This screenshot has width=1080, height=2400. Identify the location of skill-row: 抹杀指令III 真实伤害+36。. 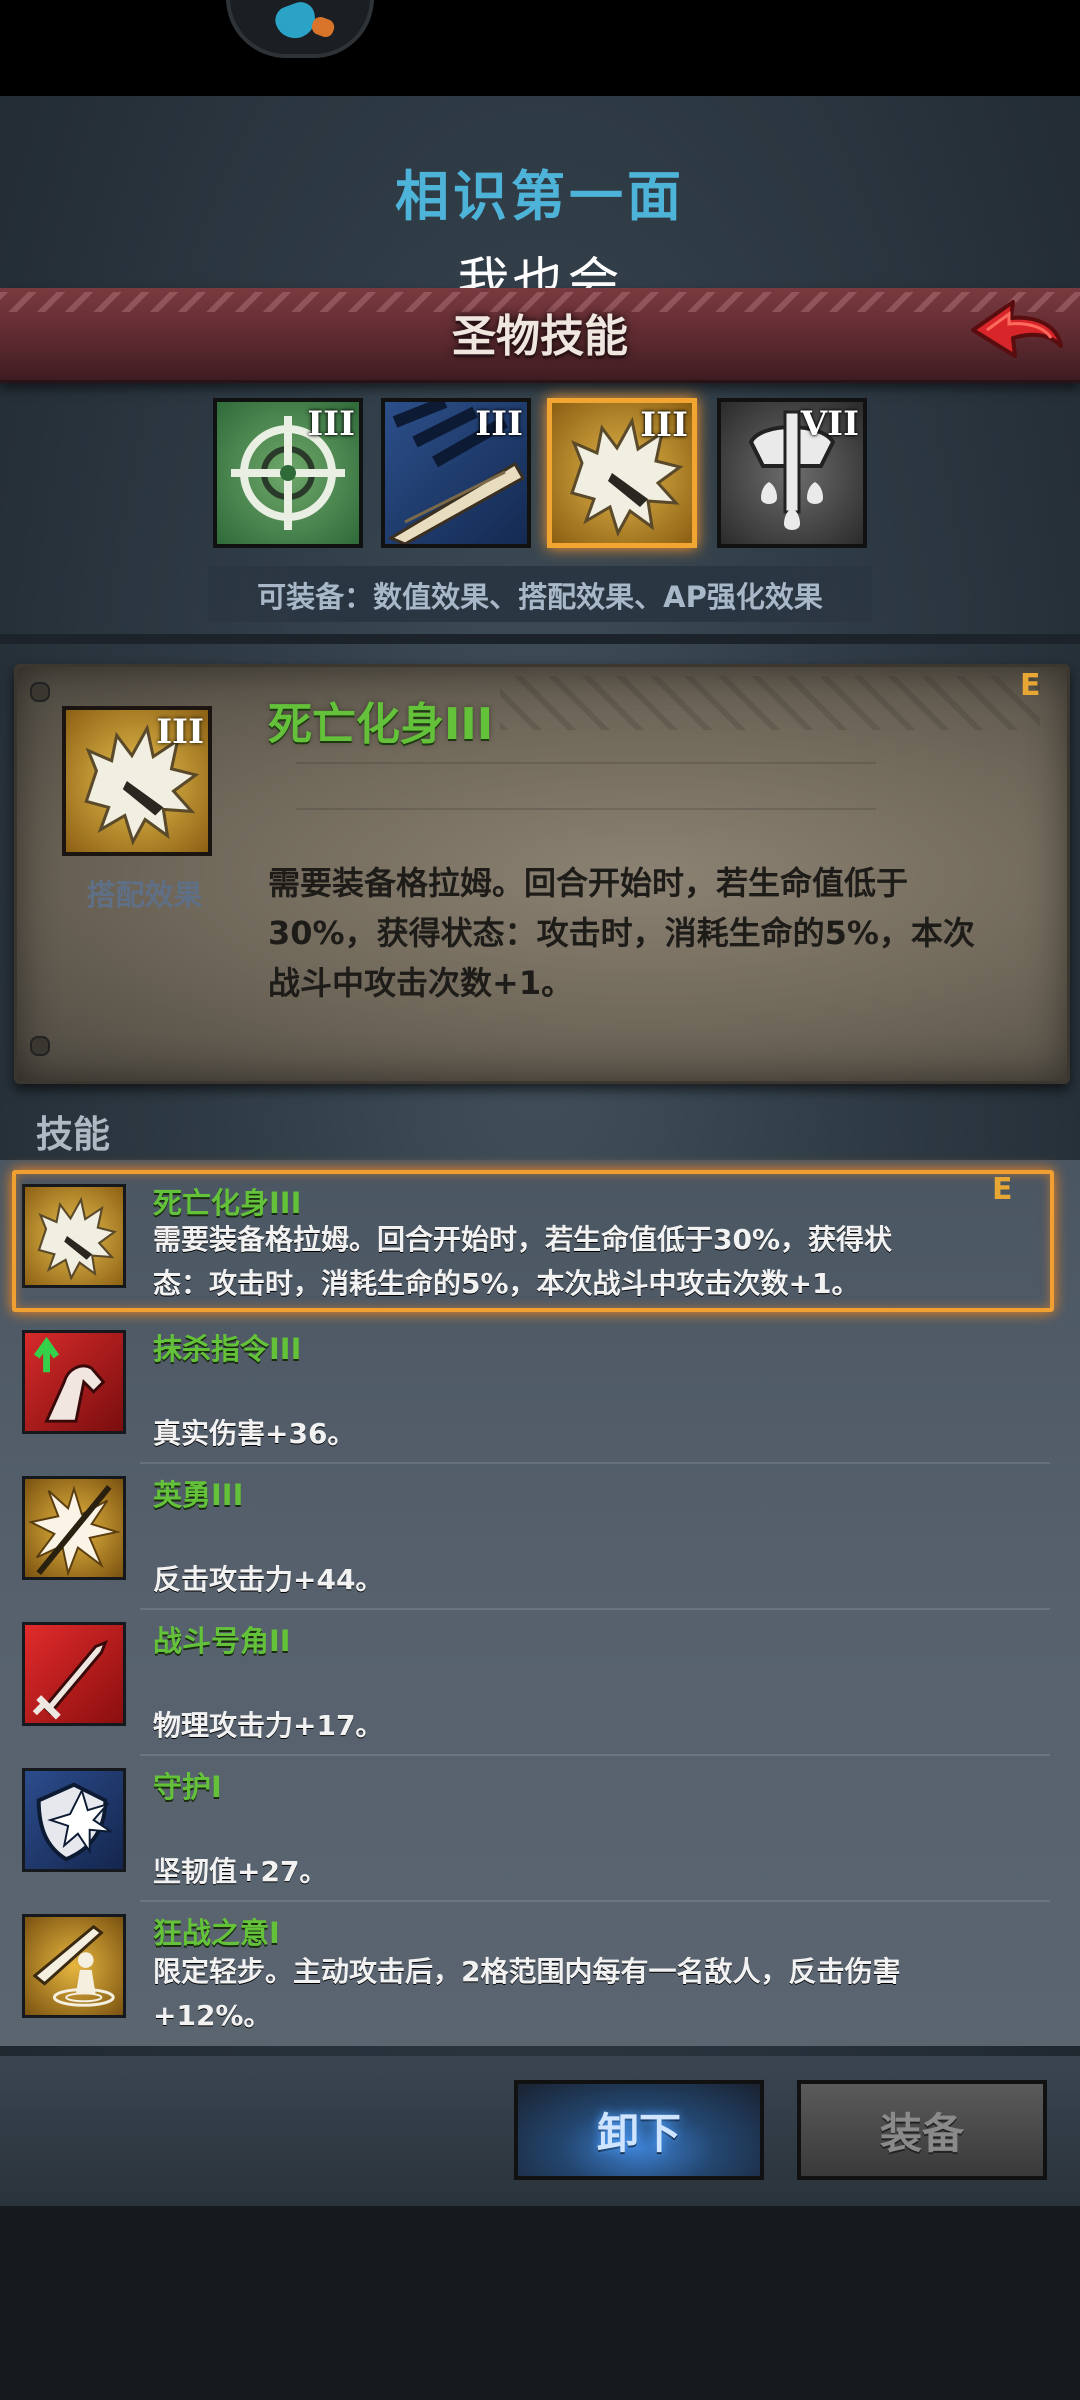
(540, 1391).